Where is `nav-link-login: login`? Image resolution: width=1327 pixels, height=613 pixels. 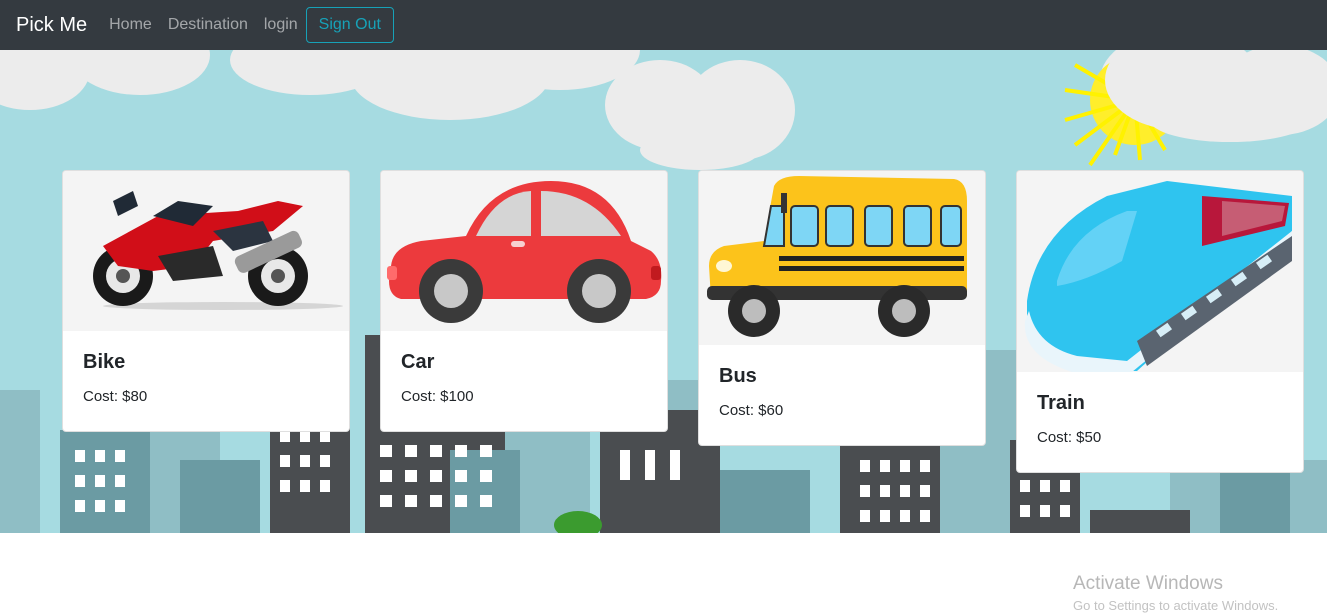 nav-link-login: login is located at coordinates (281, 25).